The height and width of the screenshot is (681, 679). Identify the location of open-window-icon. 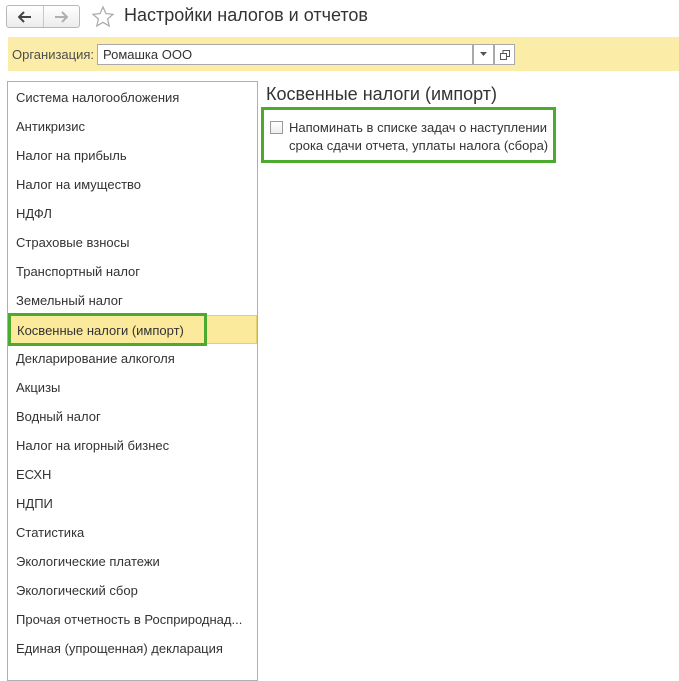
(504, 54).